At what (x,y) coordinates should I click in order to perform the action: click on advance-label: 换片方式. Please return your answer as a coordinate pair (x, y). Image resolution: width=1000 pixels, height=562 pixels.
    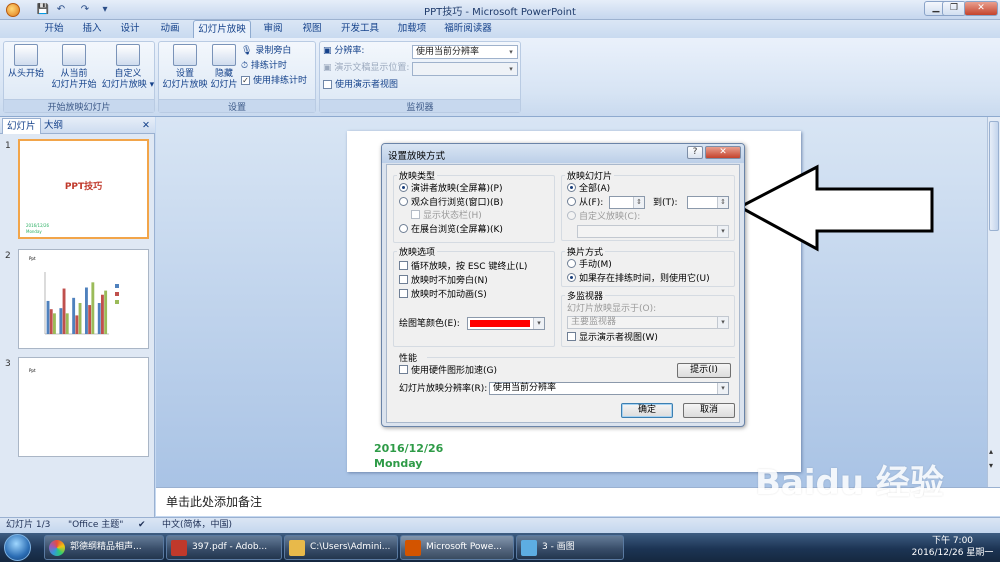
    Looking at the image, I should click on (585, 251).